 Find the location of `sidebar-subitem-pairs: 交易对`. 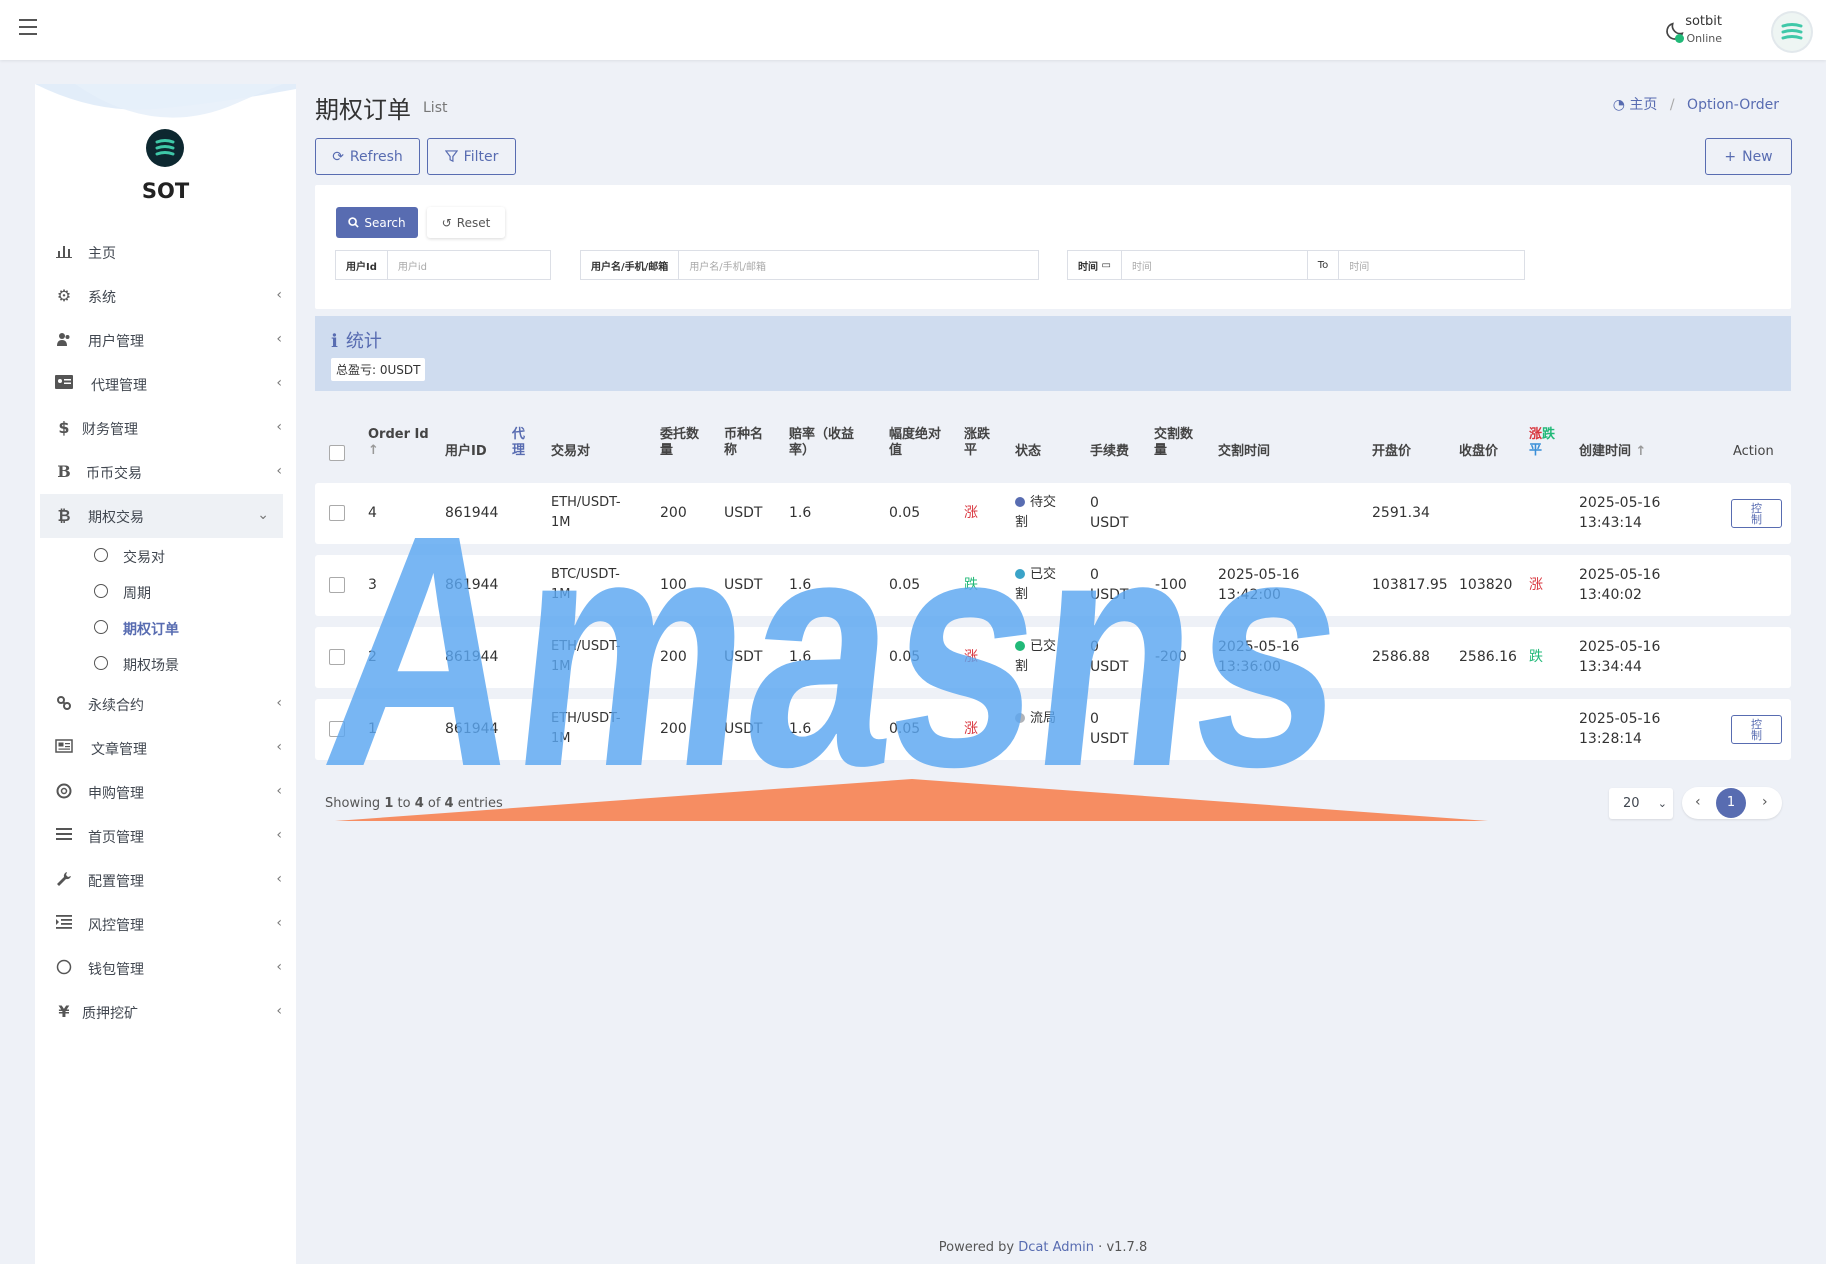

sidebar-subitem-pairs: 交易对 is located at coordinates (165, 556).